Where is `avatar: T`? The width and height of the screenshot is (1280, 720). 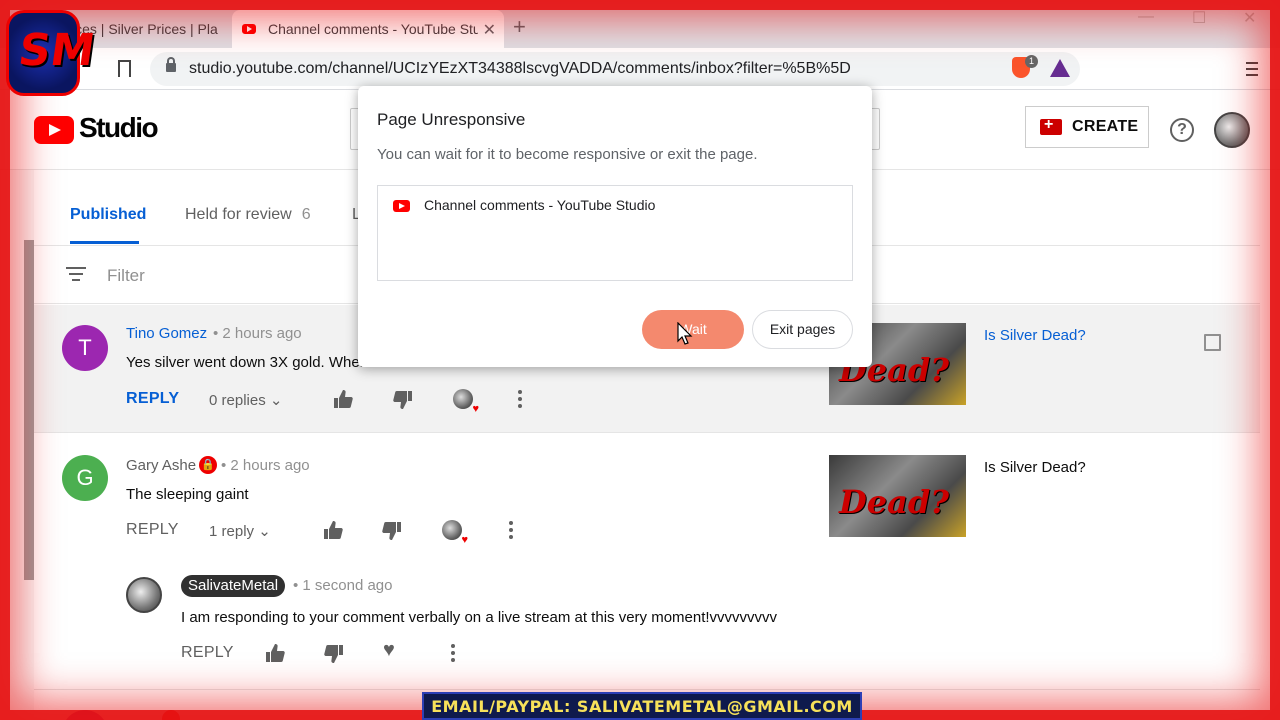 avatar: T is located at coordinates (85, 348).